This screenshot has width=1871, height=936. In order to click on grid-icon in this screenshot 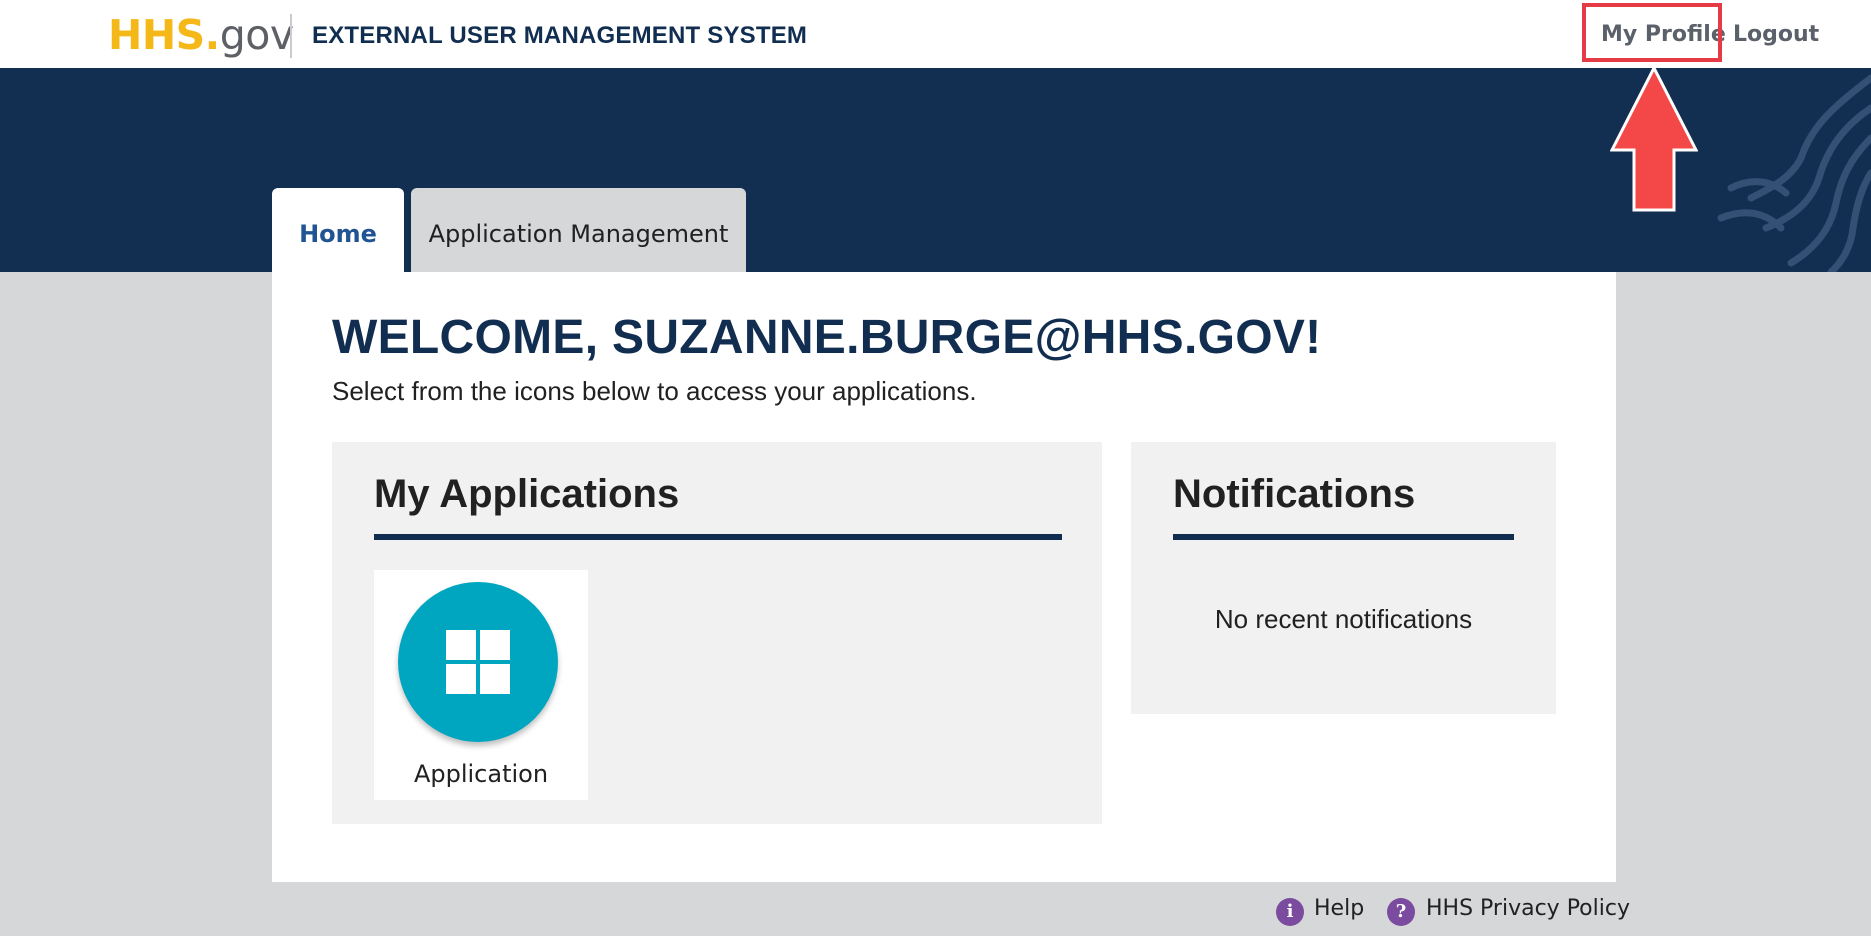, I will do `click(478, 662)`.